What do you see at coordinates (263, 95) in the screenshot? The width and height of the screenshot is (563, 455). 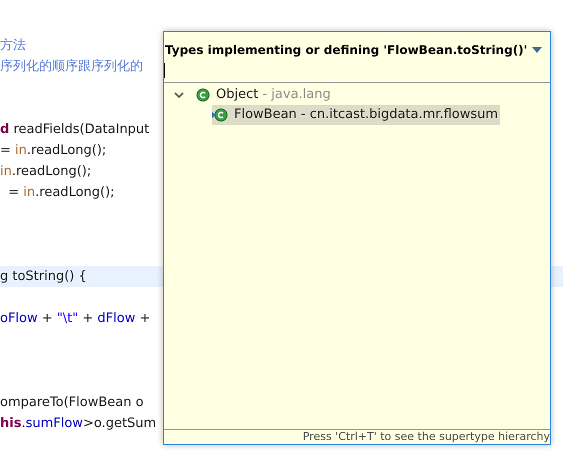 I see `tree-item: Object - java.lang` at bounding box center [263, 95].